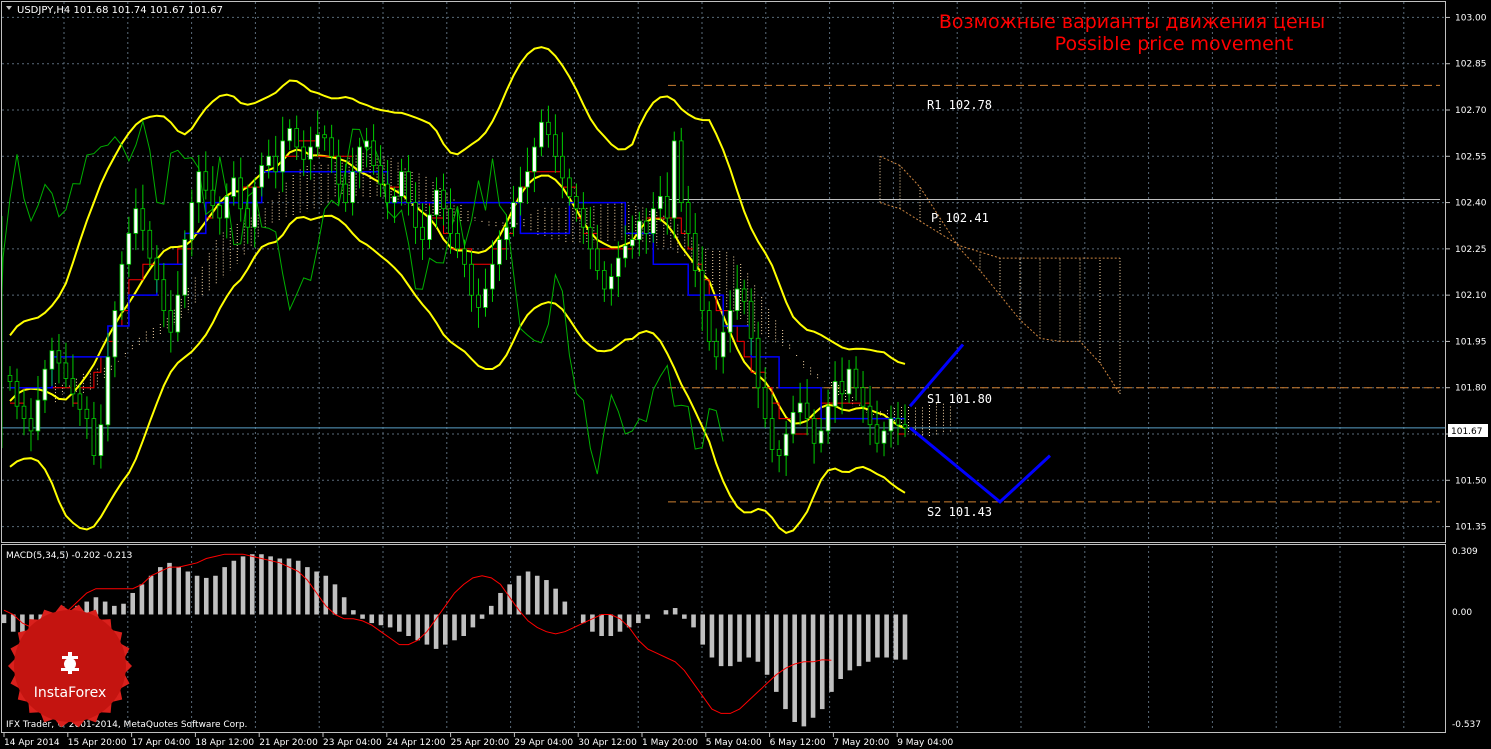  I want to click on macd-tick-min: -0.537, so click(1466, 725).